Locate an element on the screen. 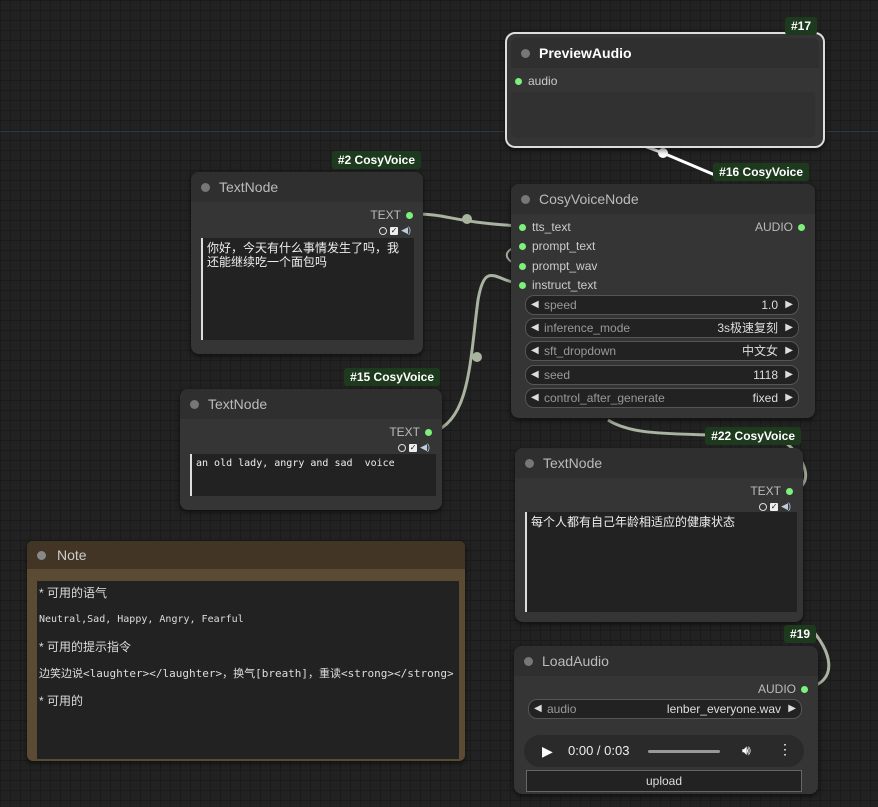 The height and width of the screenshot is (807, 878). input-slot-tts-text: tts_text is located at coordinates (545, 227).